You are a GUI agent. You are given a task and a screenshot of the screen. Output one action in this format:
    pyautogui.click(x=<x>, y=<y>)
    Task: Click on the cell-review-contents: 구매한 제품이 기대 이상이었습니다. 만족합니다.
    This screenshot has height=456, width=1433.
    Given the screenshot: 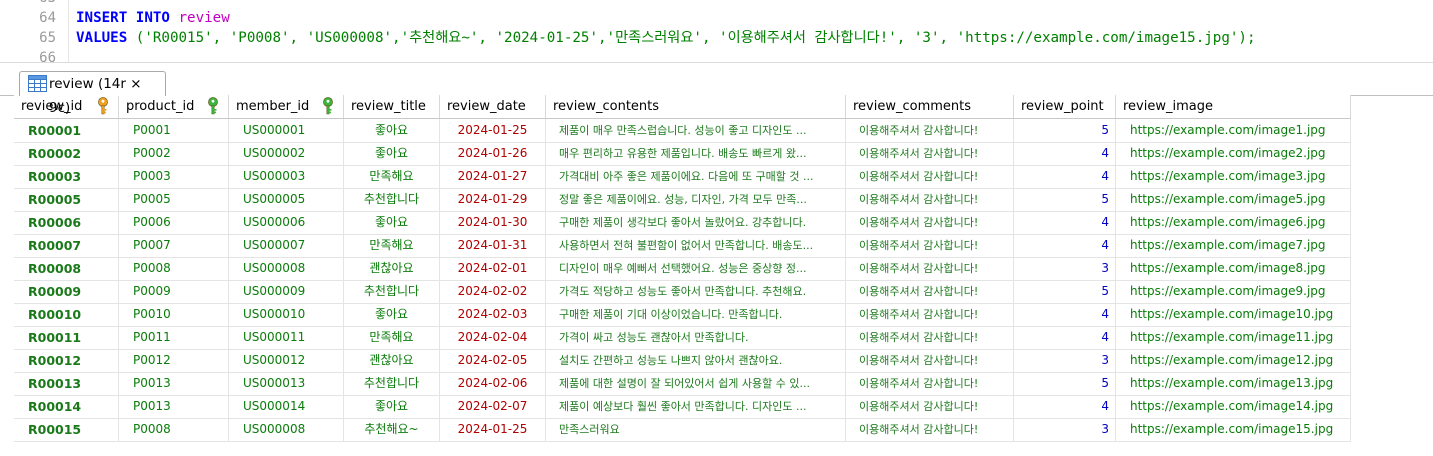 What is the action you would take?
    pyautogui.click(x=696, y=314)
    